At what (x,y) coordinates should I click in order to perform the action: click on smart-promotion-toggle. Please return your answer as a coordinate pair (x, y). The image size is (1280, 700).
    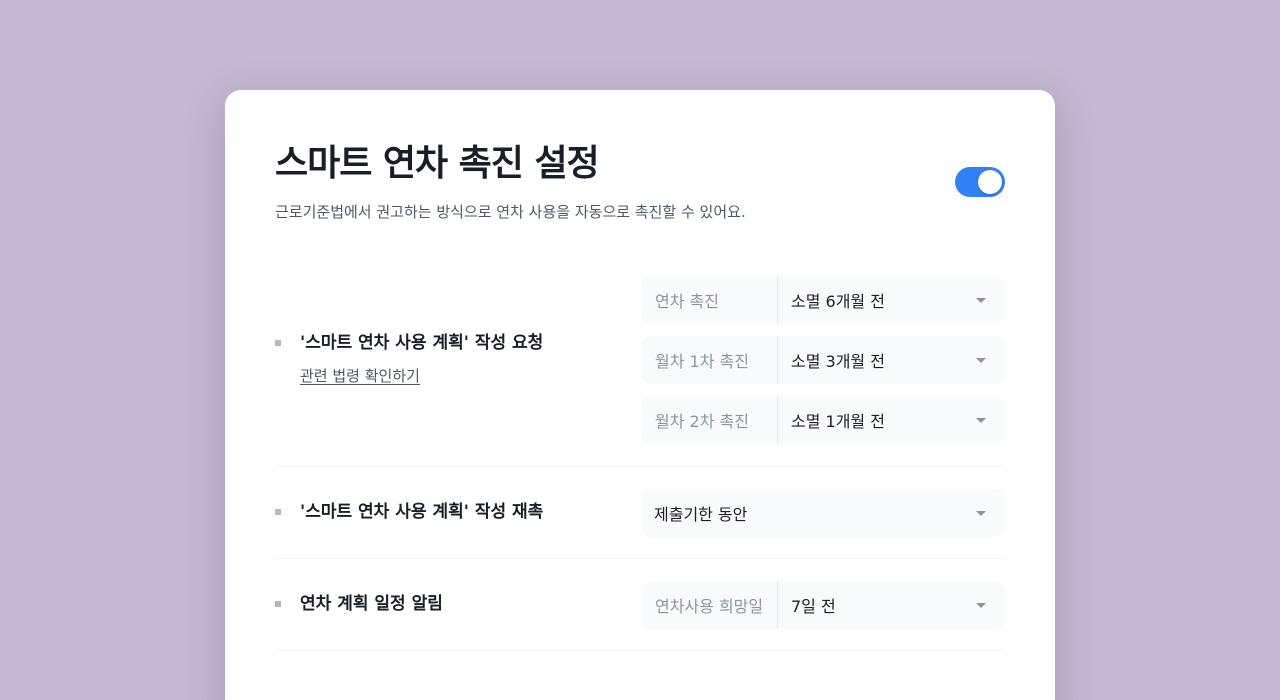
    Looking at the image, I should click on (980, 182).